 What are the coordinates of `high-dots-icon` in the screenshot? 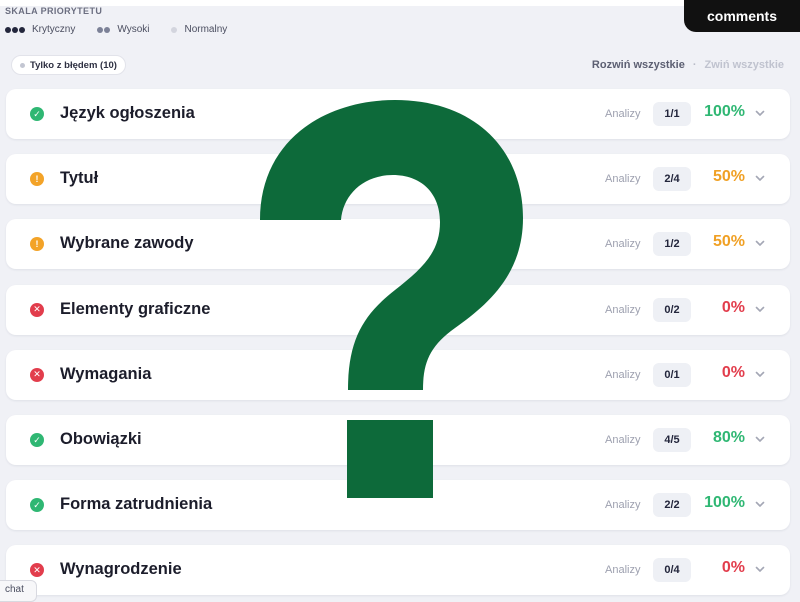 It's located at (104, 29).